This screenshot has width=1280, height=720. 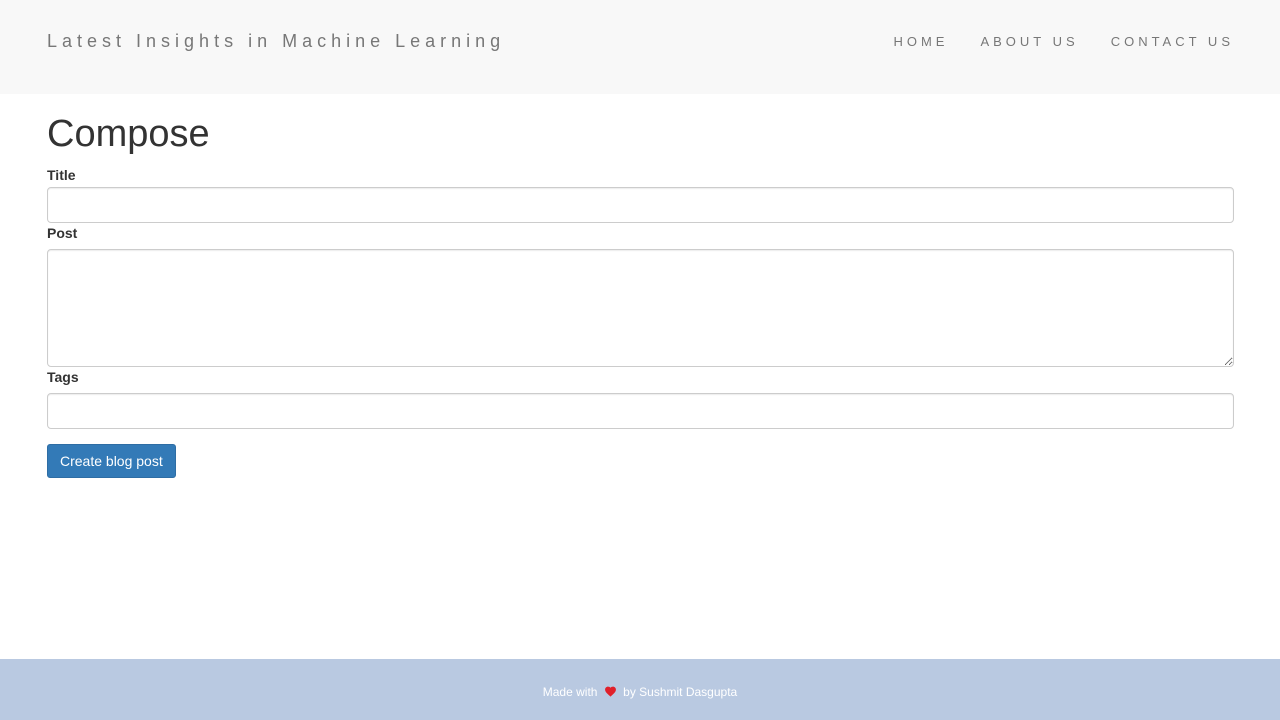 What do you see at coordinates (61, 174) in the screenshot?
I see `title-label: Title` at bounding box center [61, 174].